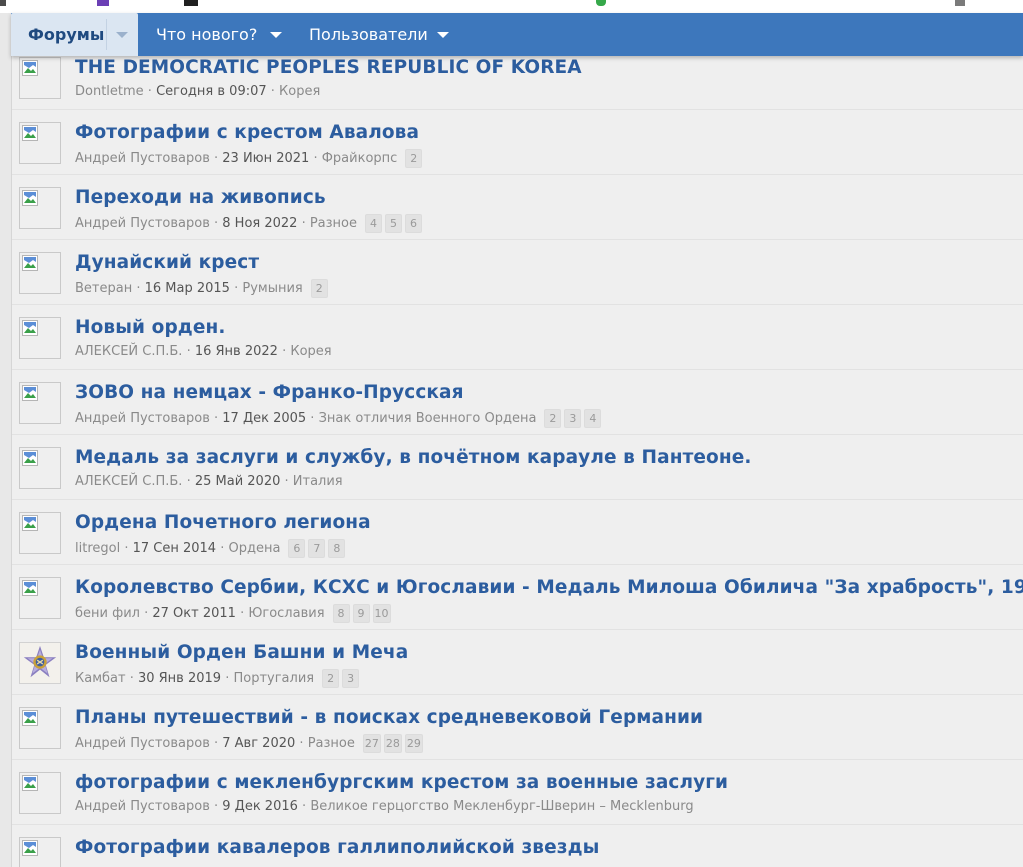 This screenshot has width=1023, height=867. Describe the element at coordinates (211, 91) in the screenshot. I see `thread-date: Сегодня в 09:07` at that location.